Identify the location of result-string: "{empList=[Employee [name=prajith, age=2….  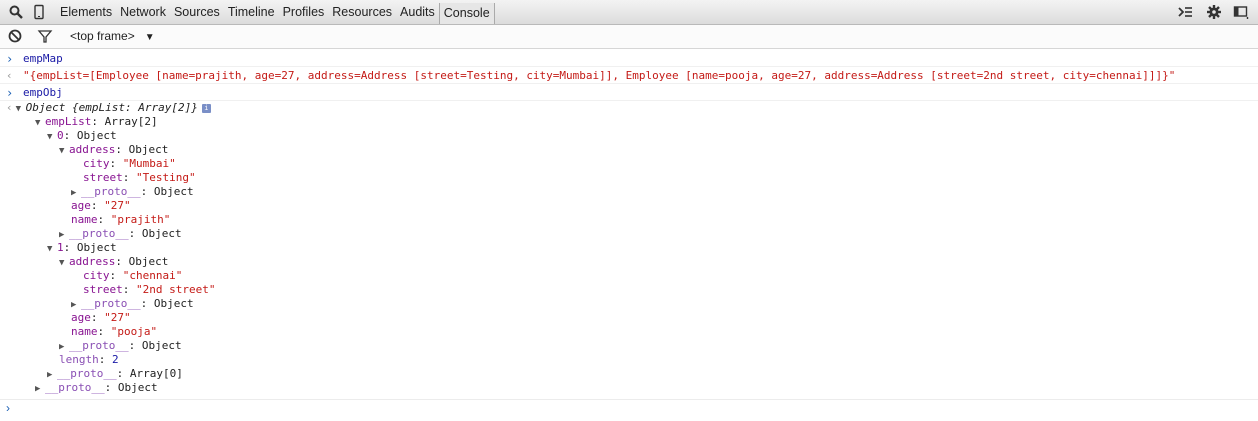
(599, 75).